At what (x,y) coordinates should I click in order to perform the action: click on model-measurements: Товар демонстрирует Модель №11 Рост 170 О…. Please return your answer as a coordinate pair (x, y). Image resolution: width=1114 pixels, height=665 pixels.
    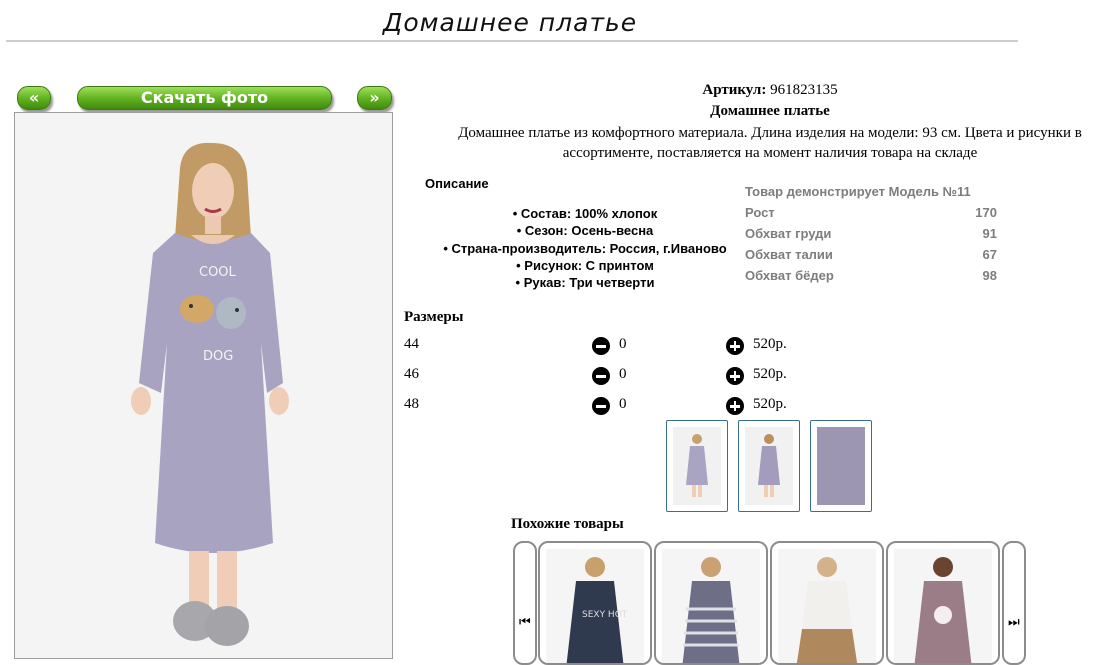
    Looking at the image, I should click on (871, 233).